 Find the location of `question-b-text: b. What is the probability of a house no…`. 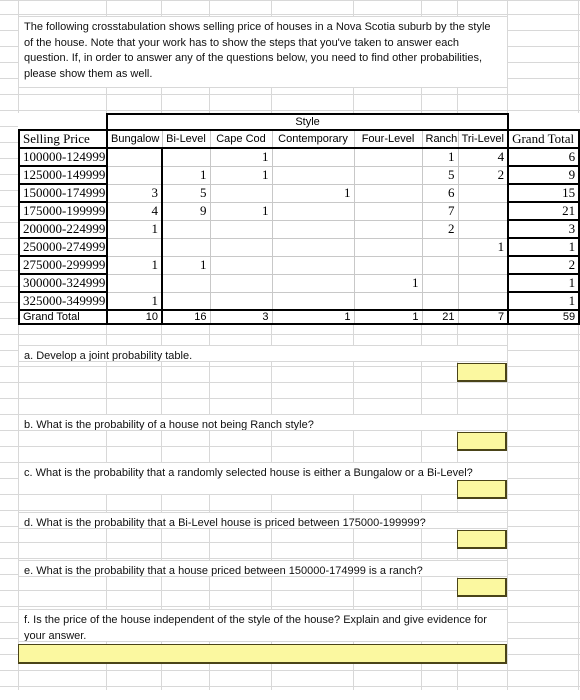

question-b-text: b. What is the probability of a house no… is located at coordinates (263, 422).